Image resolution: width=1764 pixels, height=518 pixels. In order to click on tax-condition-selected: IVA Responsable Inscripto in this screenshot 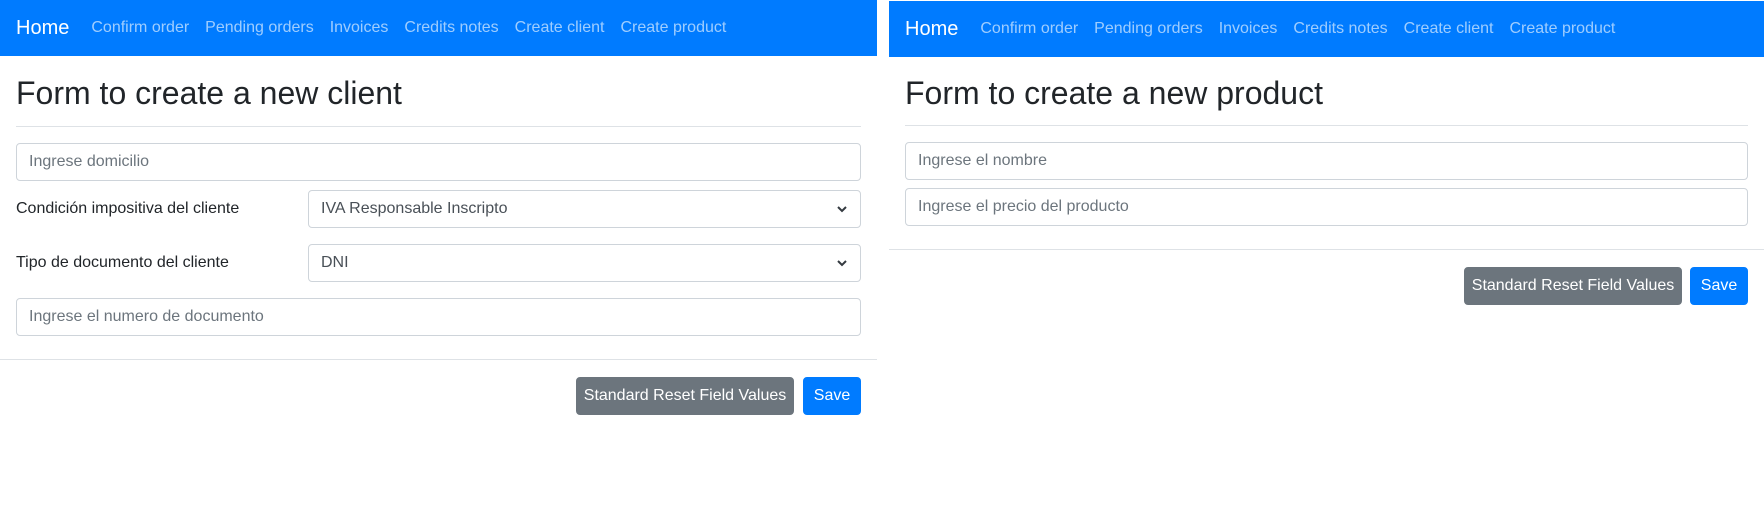, I will do `click(414, 208)`.